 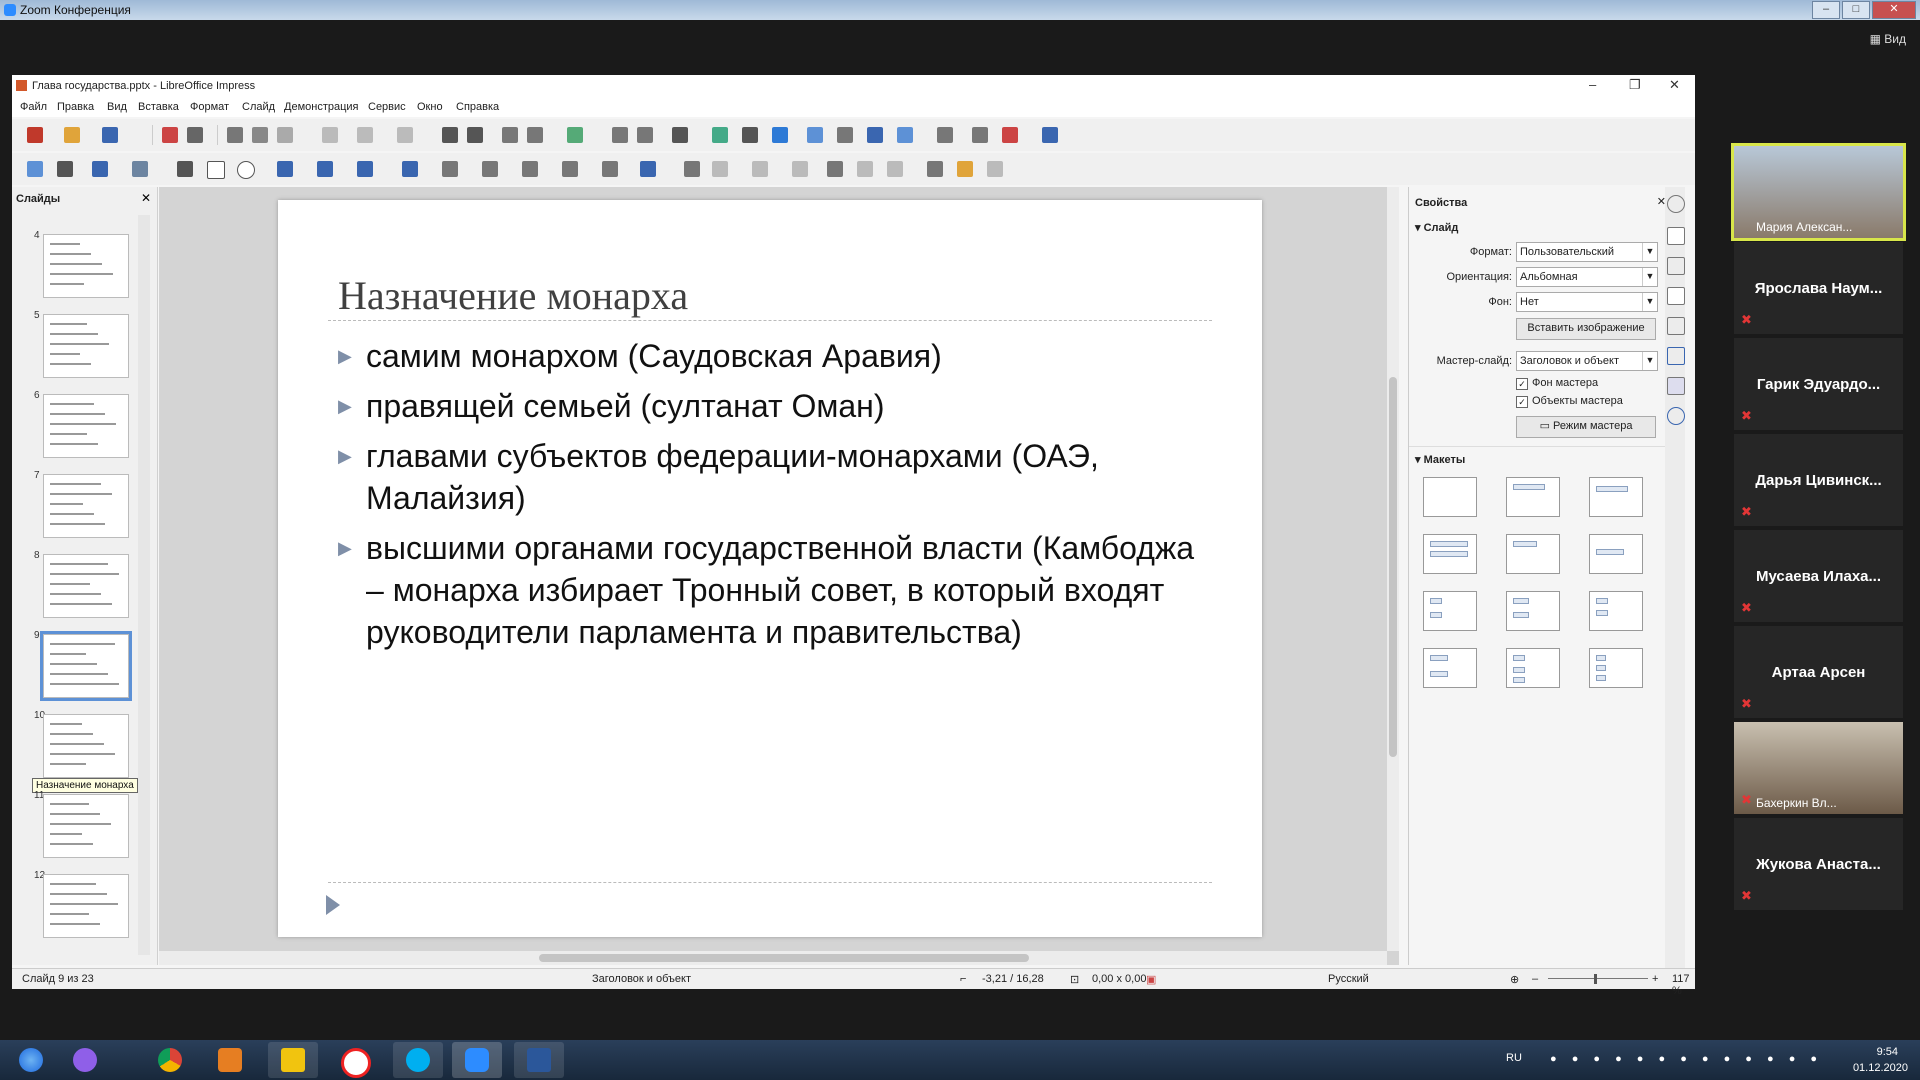 I want to click on master-select: Заголовок и объект ▼, so click(x=1587, y=361).